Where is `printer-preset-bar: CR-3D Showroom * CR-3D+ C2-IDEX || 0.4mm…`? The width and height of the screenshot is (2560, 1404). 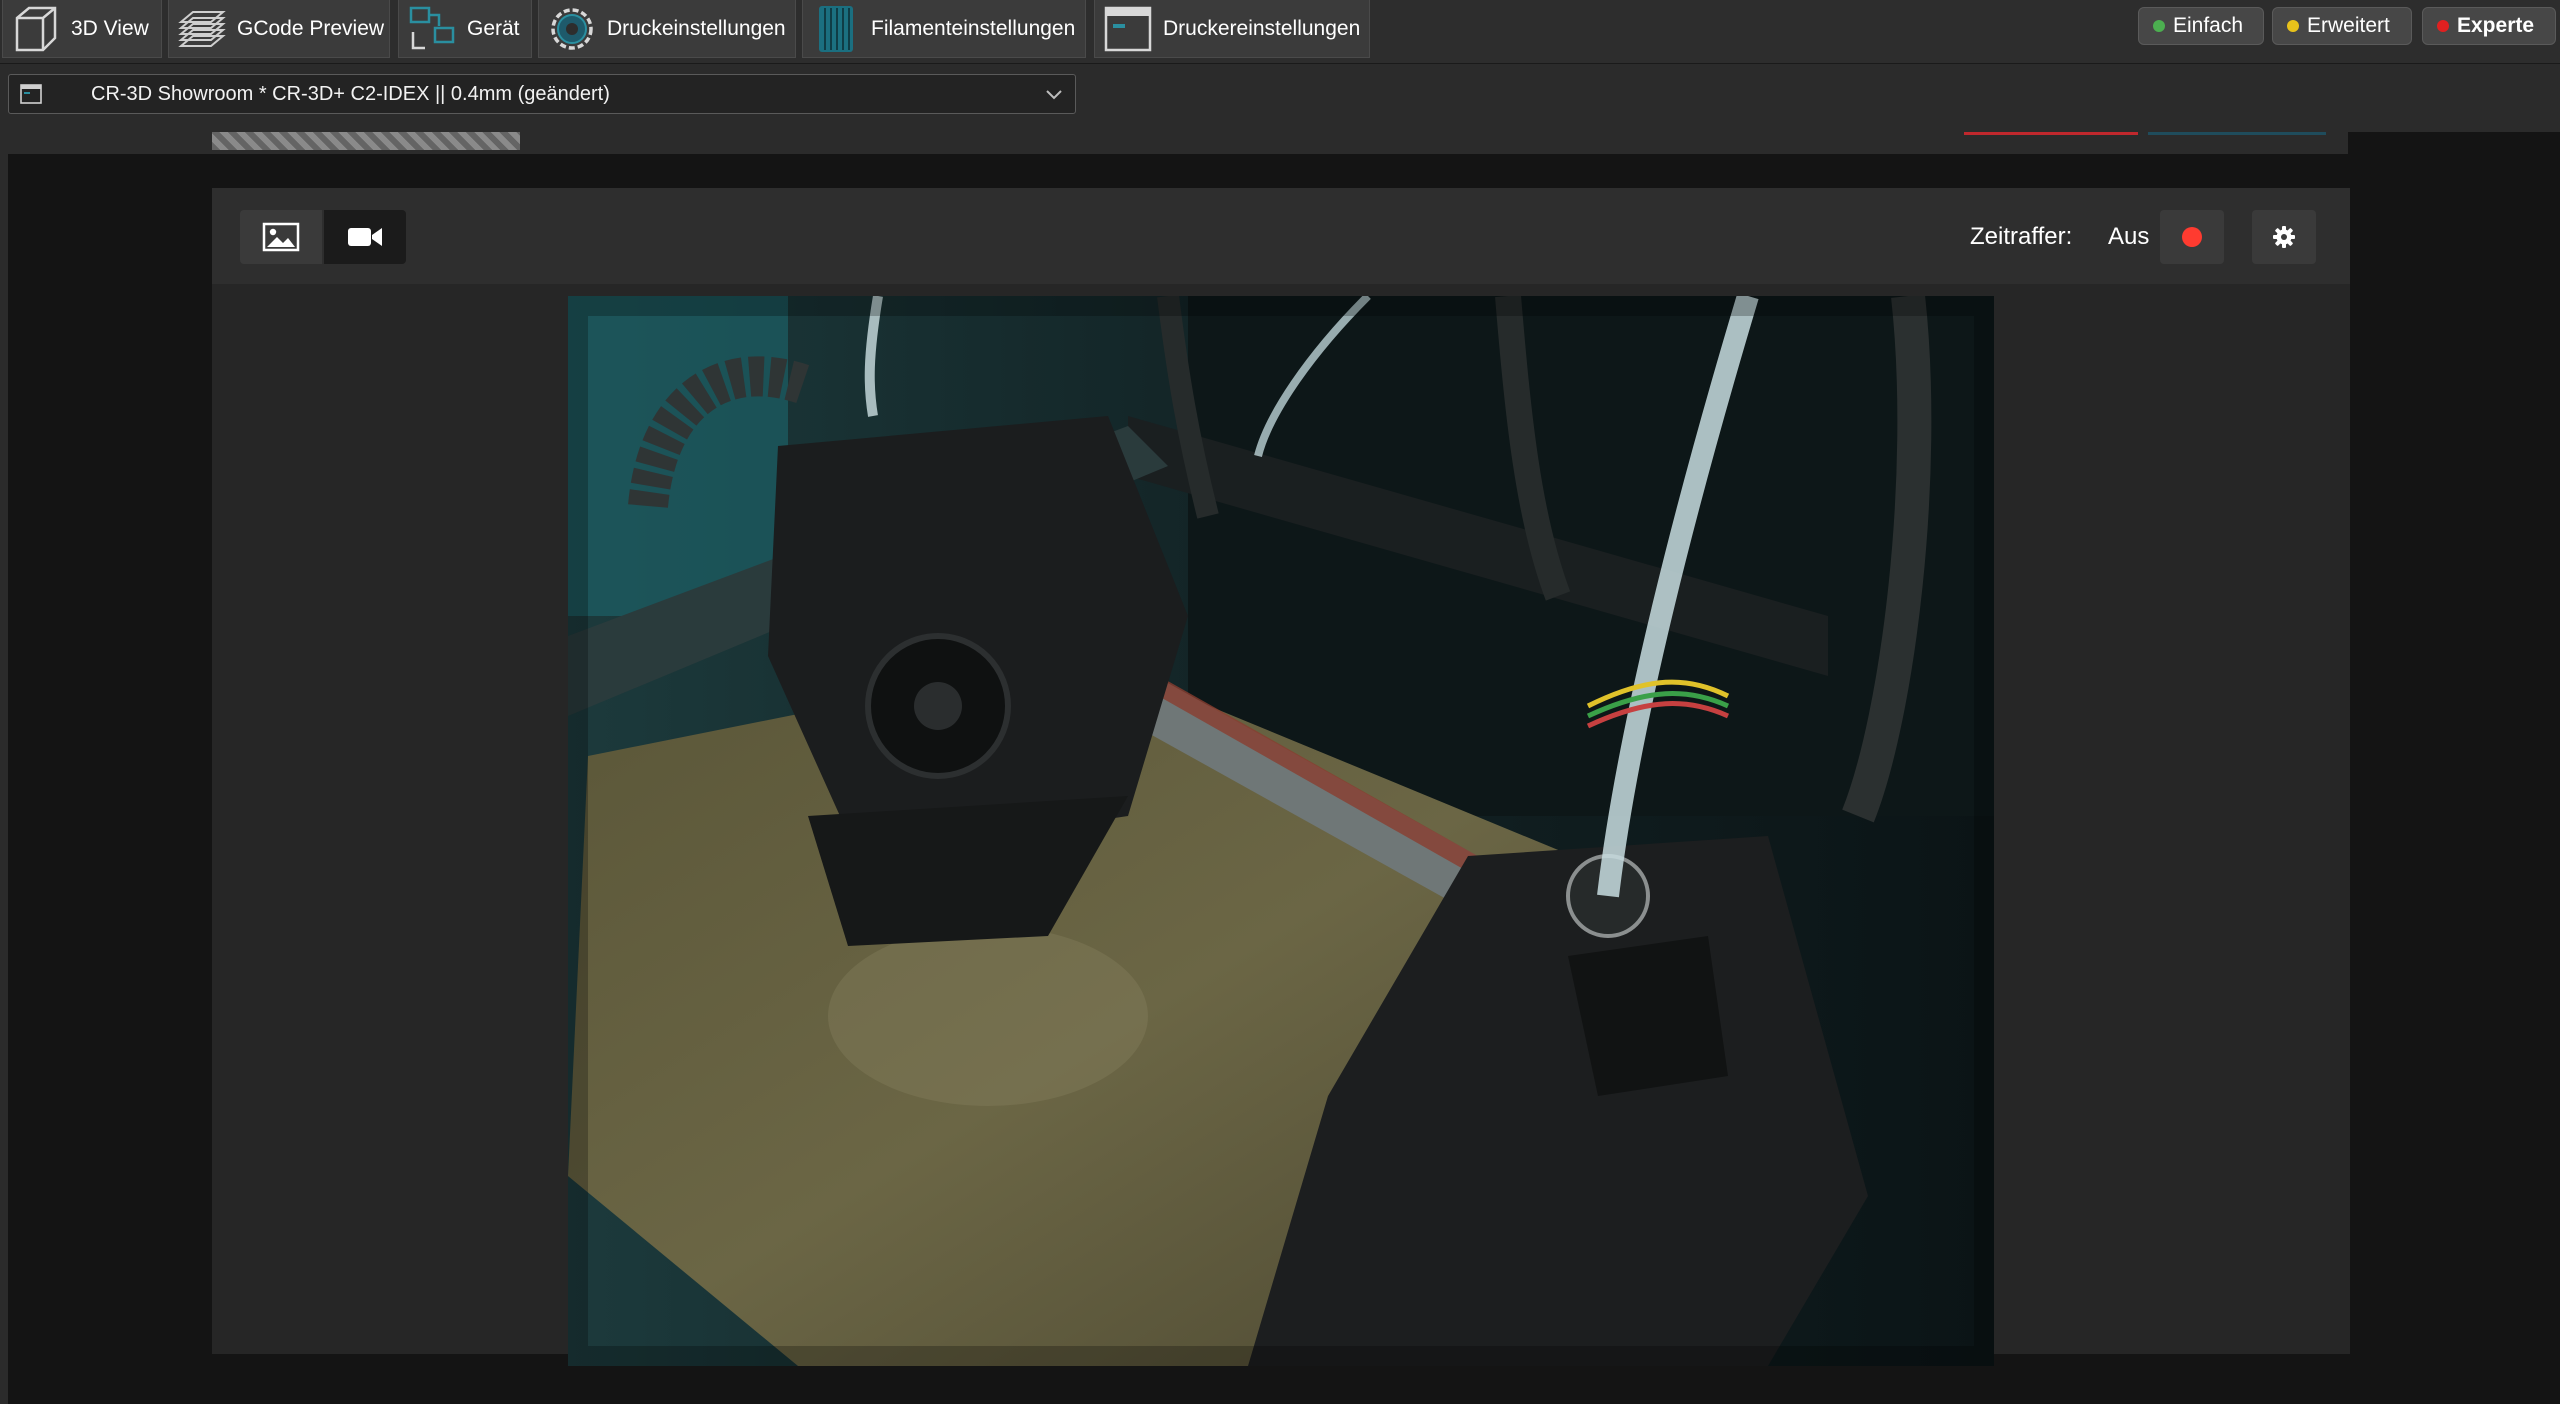 printer-preset-bar: CR-3D Showroom * CR-3D+ C2-IDEX || 0.4mm… is located at coordinates (1280, 98).